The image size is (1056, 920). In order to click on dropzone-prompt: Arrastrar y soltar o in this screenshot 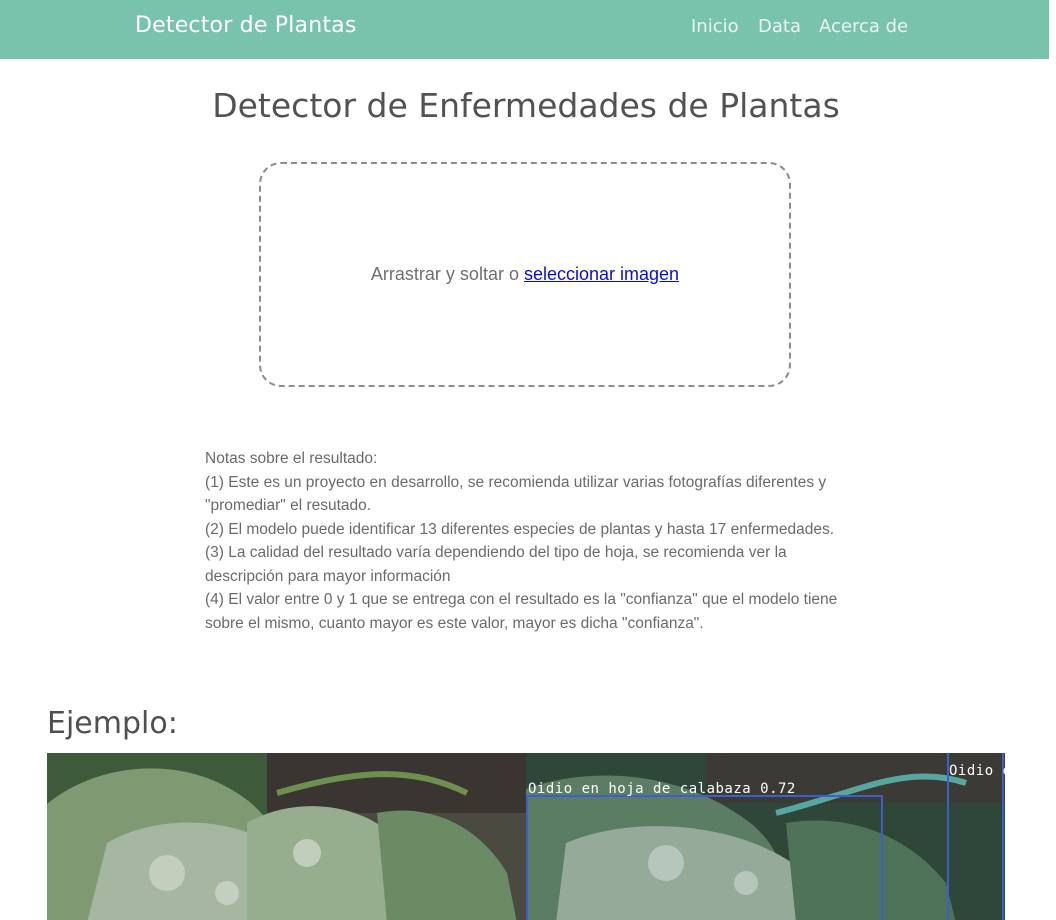, I will do `click(444, 274)`.